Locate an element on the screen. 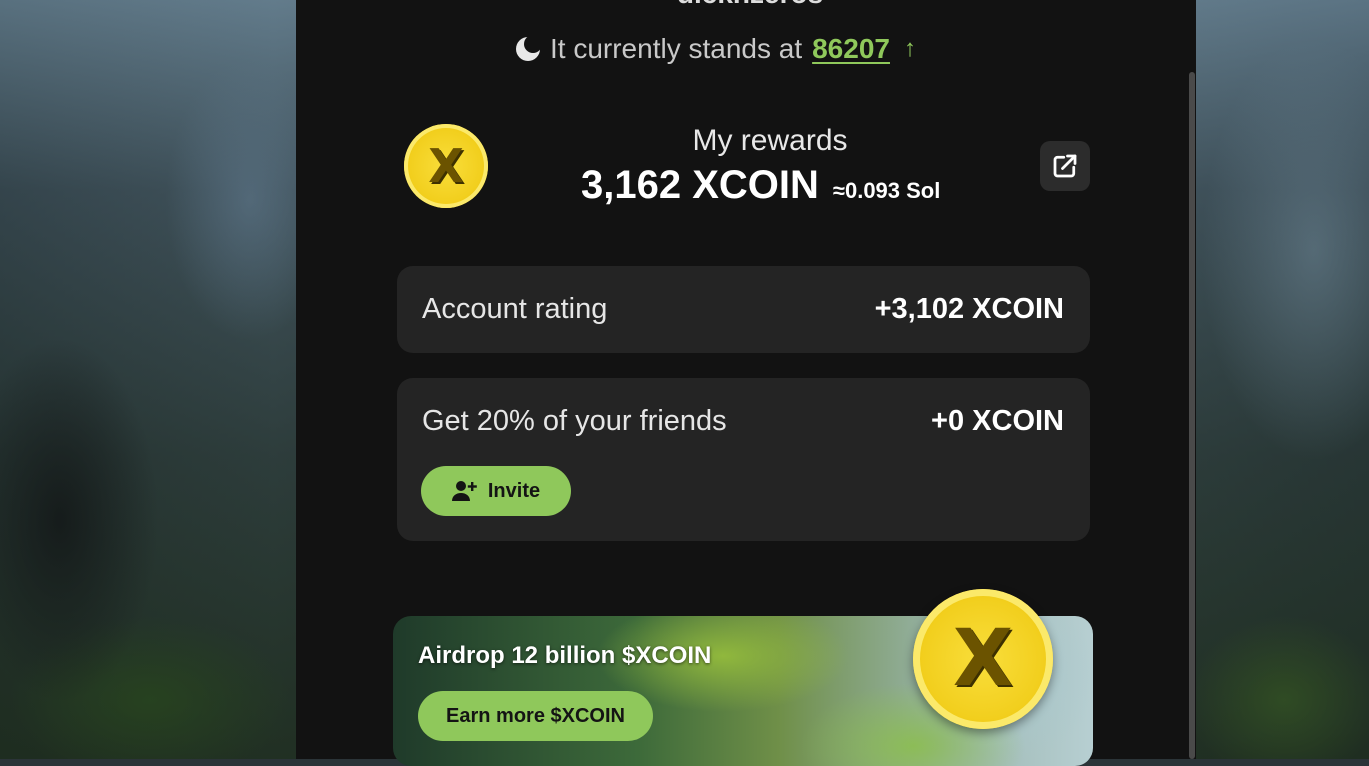  invite-button: Invite is located at coordinates (496, 491).